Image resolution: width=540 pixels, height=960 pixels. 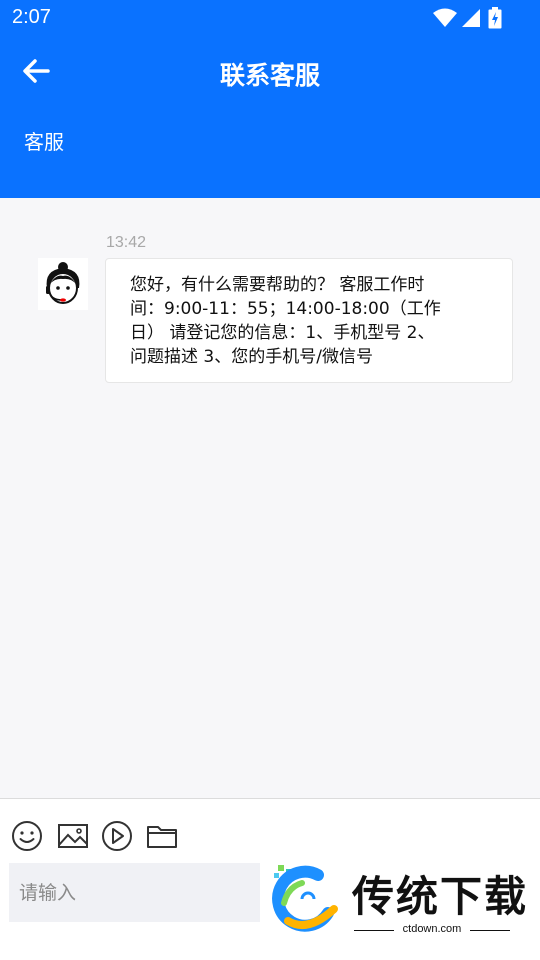 I want to click on video-icon, so click(x=117, y=836).